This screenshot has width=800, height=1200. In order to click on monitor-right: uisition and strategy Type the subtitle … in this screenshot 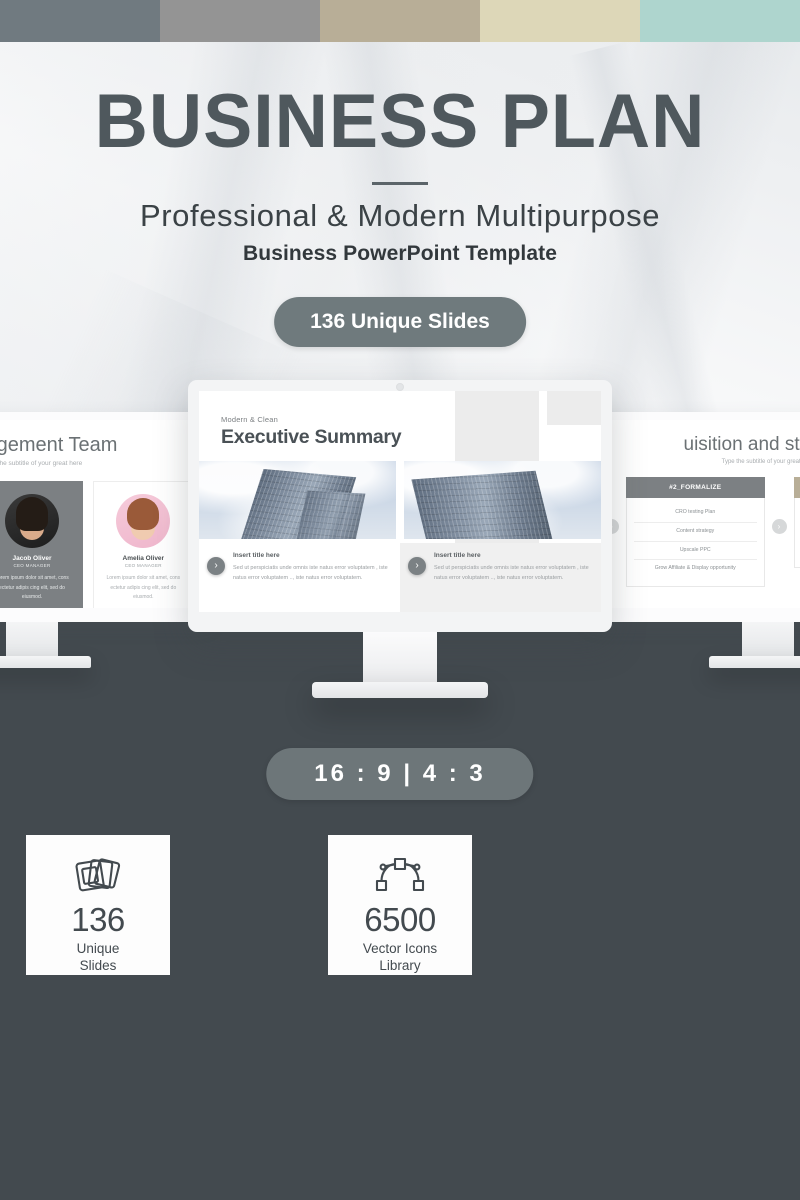, I will do `click(694, 540)`.